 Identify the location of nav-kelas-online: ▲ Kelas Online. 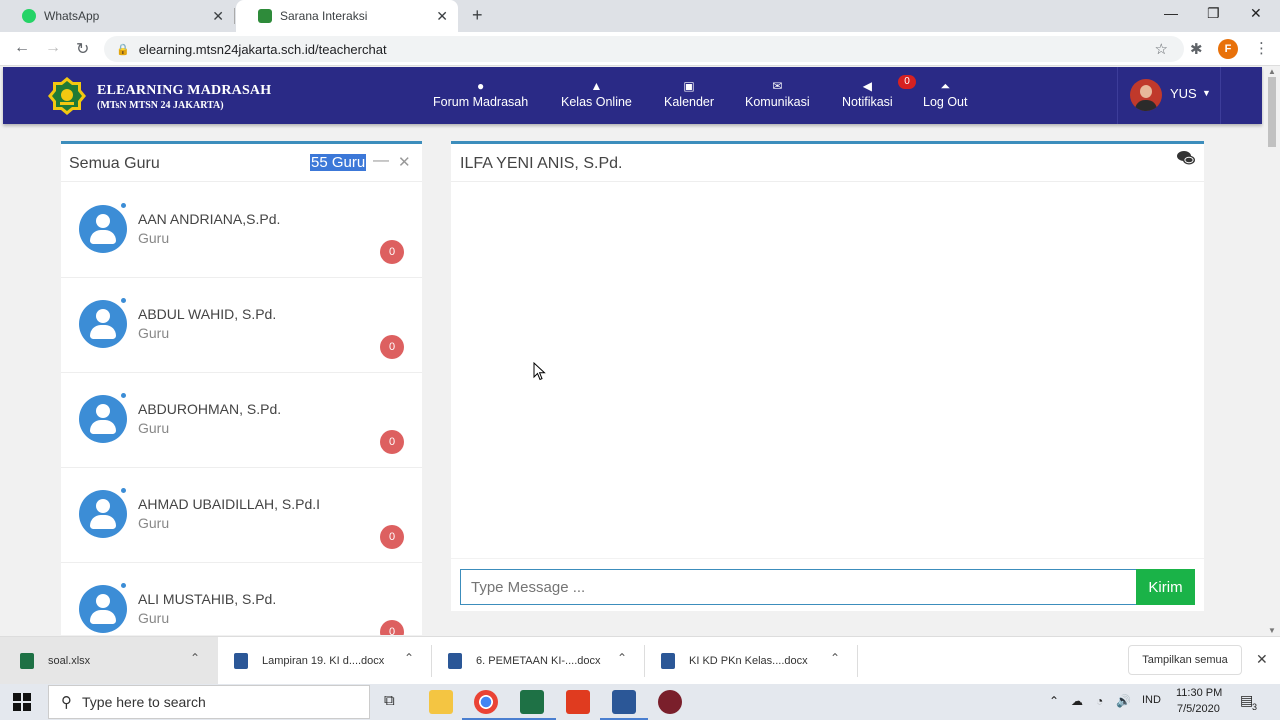
(596, 94).